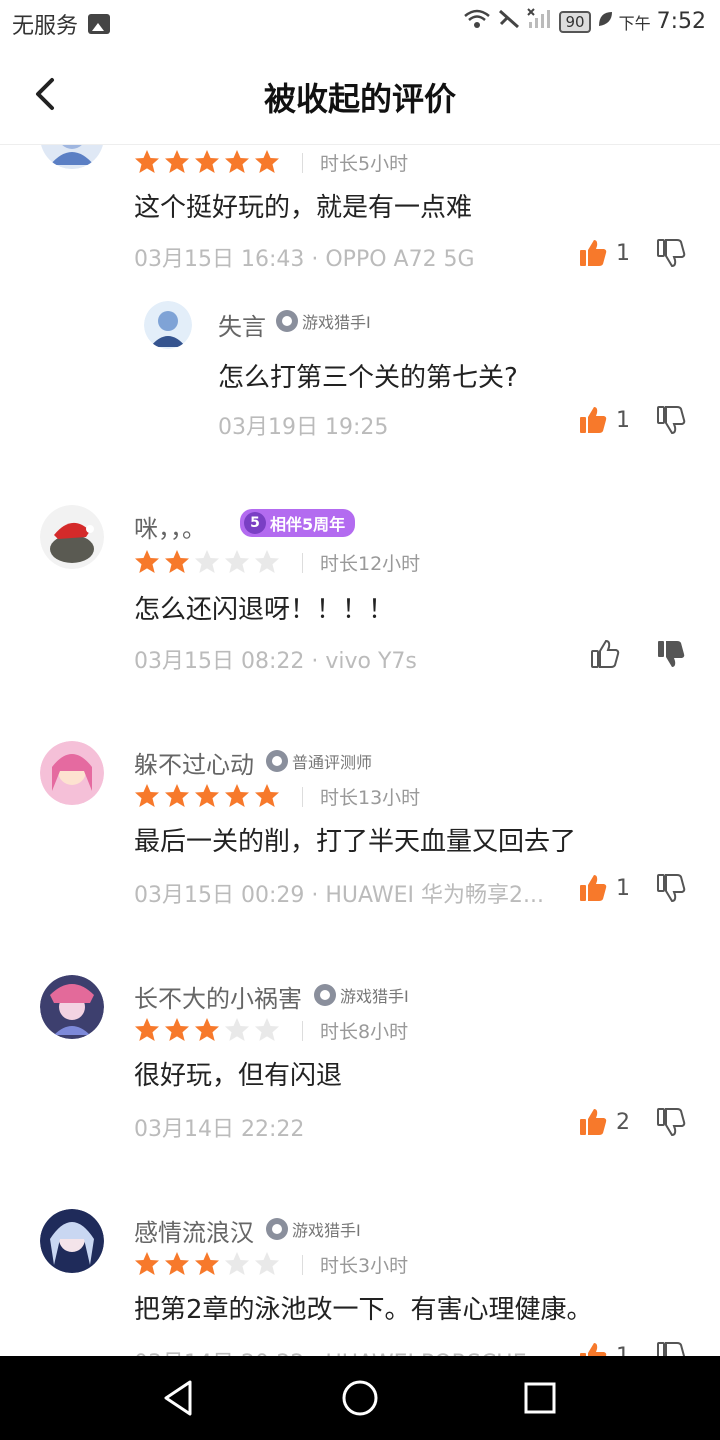  What do you see at coordinates (364, 164) in the screenshot?
I see `play-time: 时长5小时` at bounding box center [364, 164].